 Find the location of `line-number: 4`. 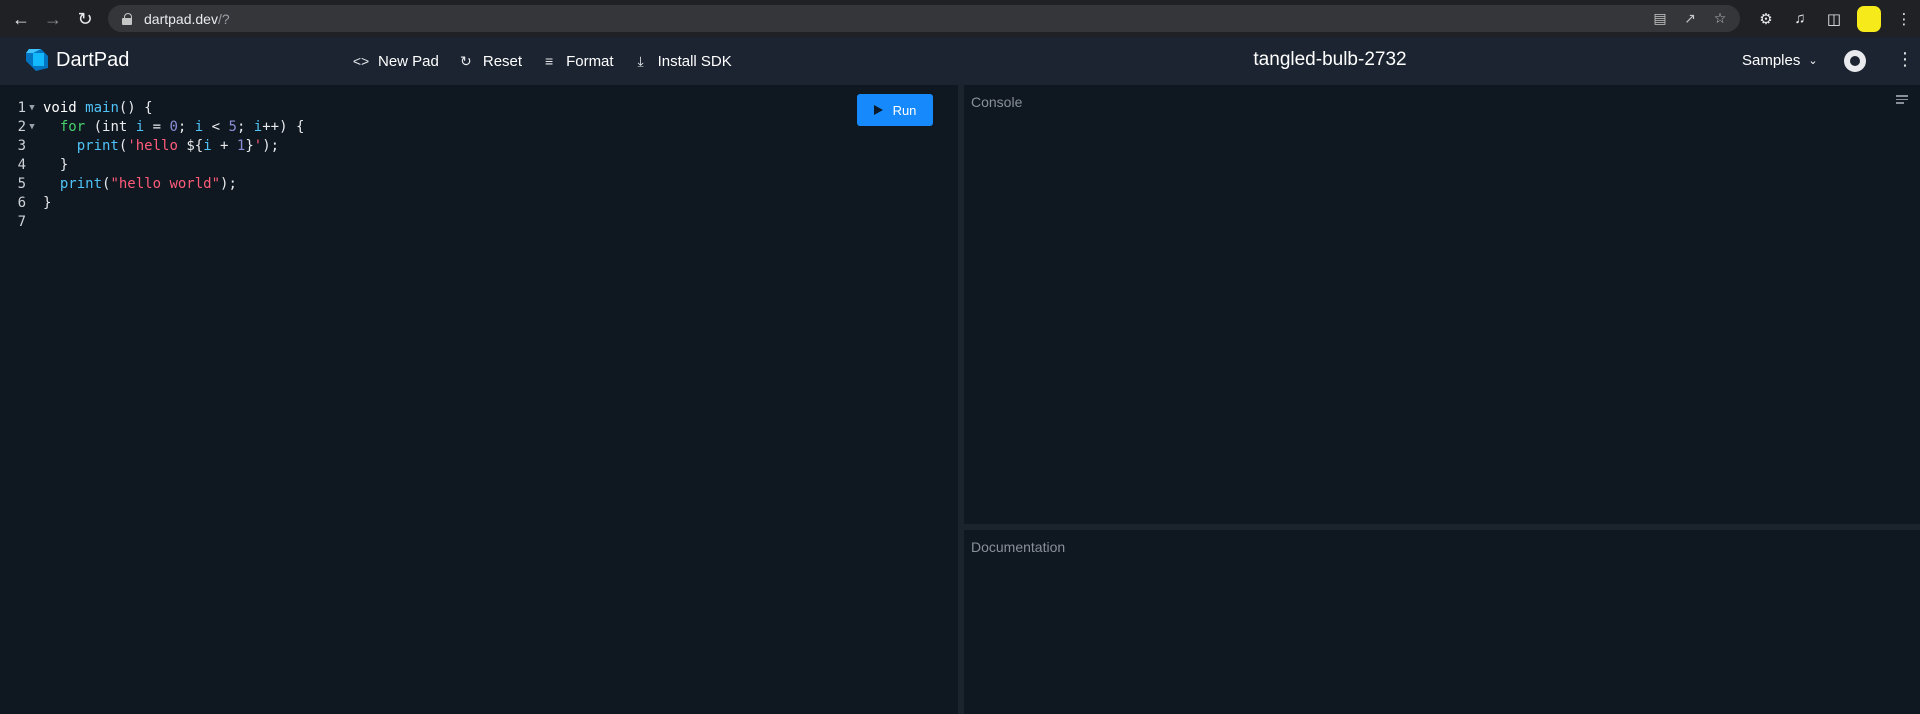

line-number: 4 is located at coordinates (21, 165).